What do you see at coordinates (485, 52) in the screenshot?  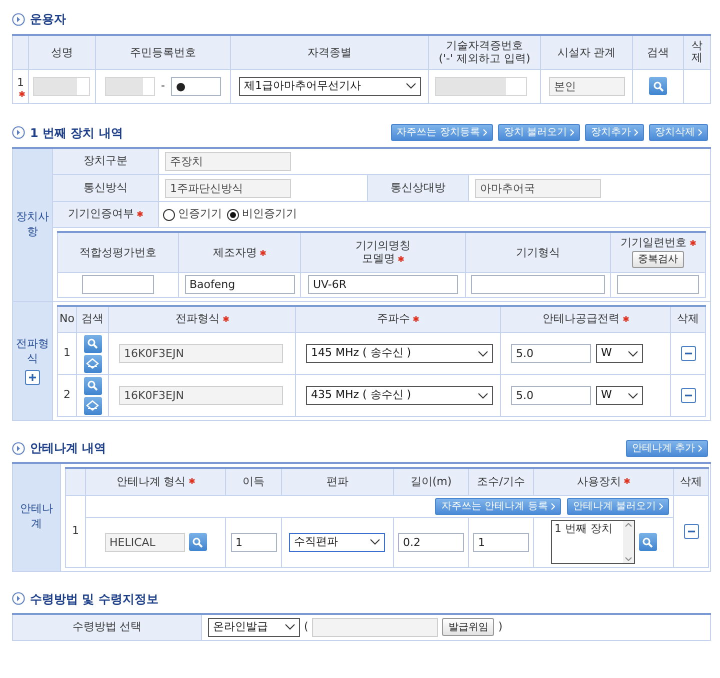 I see `column-header: 기술자격증번호 ('-' 제외하고 입력)` at bounding box center [485, 52].